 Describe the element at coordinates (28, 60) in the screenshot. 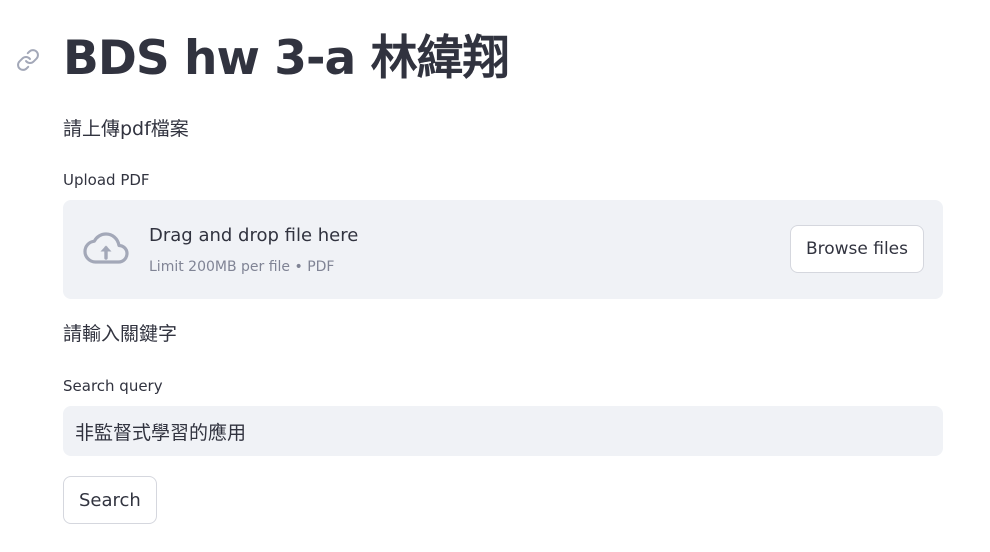

I see `link-icon` at that location.